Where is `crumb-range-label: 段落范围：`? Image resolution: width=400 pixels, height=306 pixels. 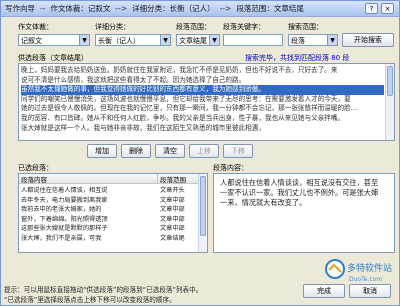 crumb-range-label: 段落范围： is located at coordinates (255, 8).